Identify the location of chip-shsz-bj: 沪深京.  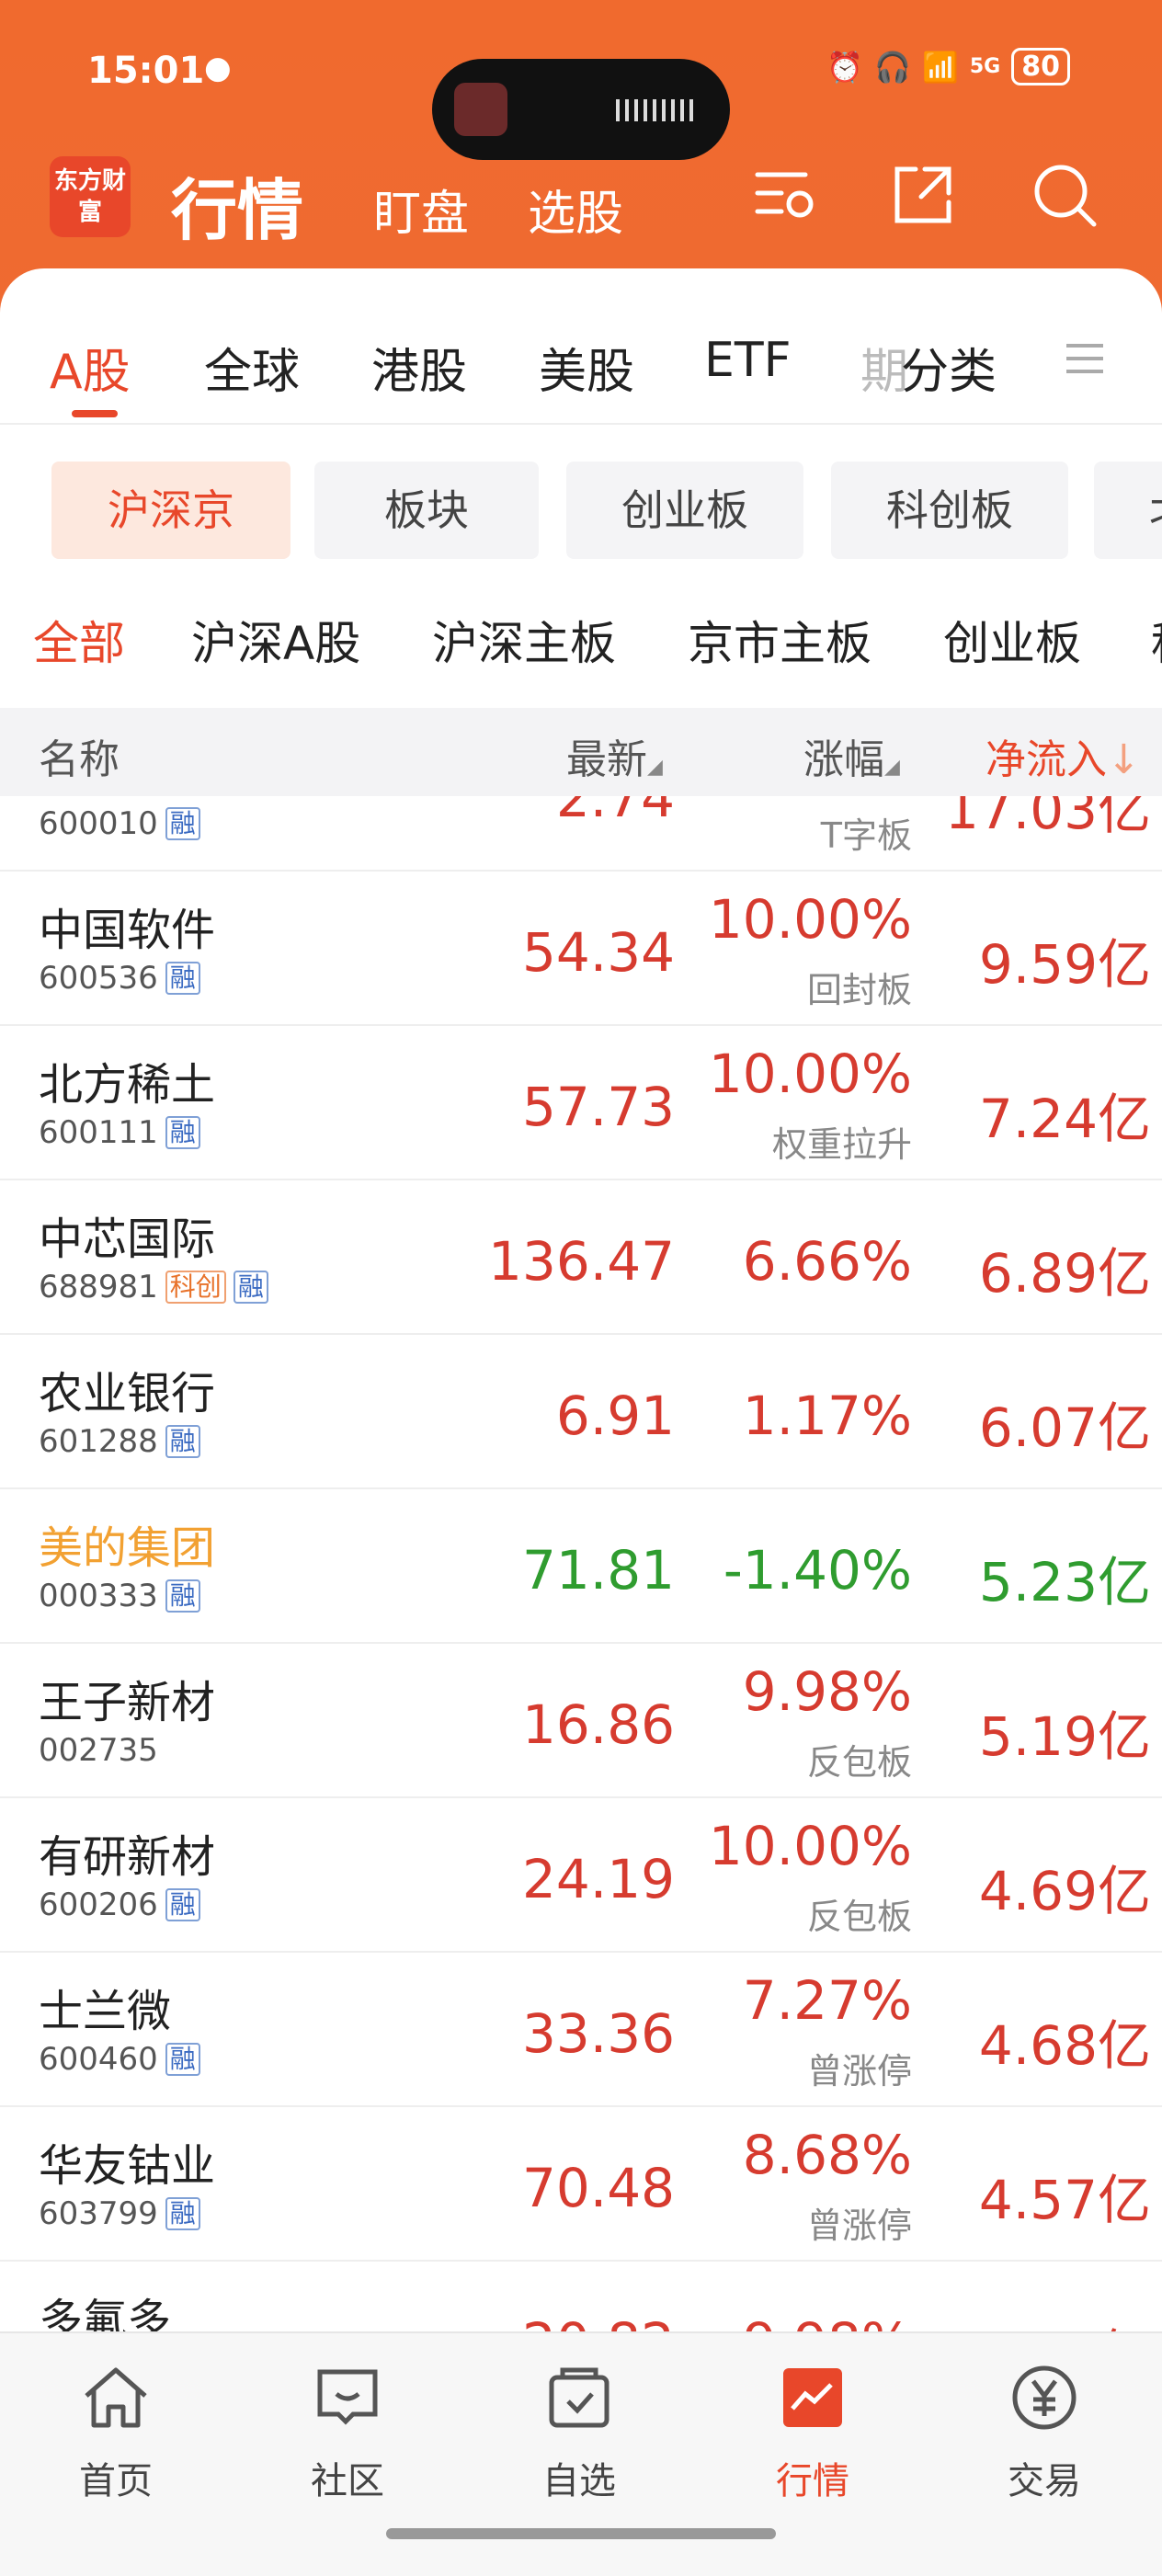
(171, 510).